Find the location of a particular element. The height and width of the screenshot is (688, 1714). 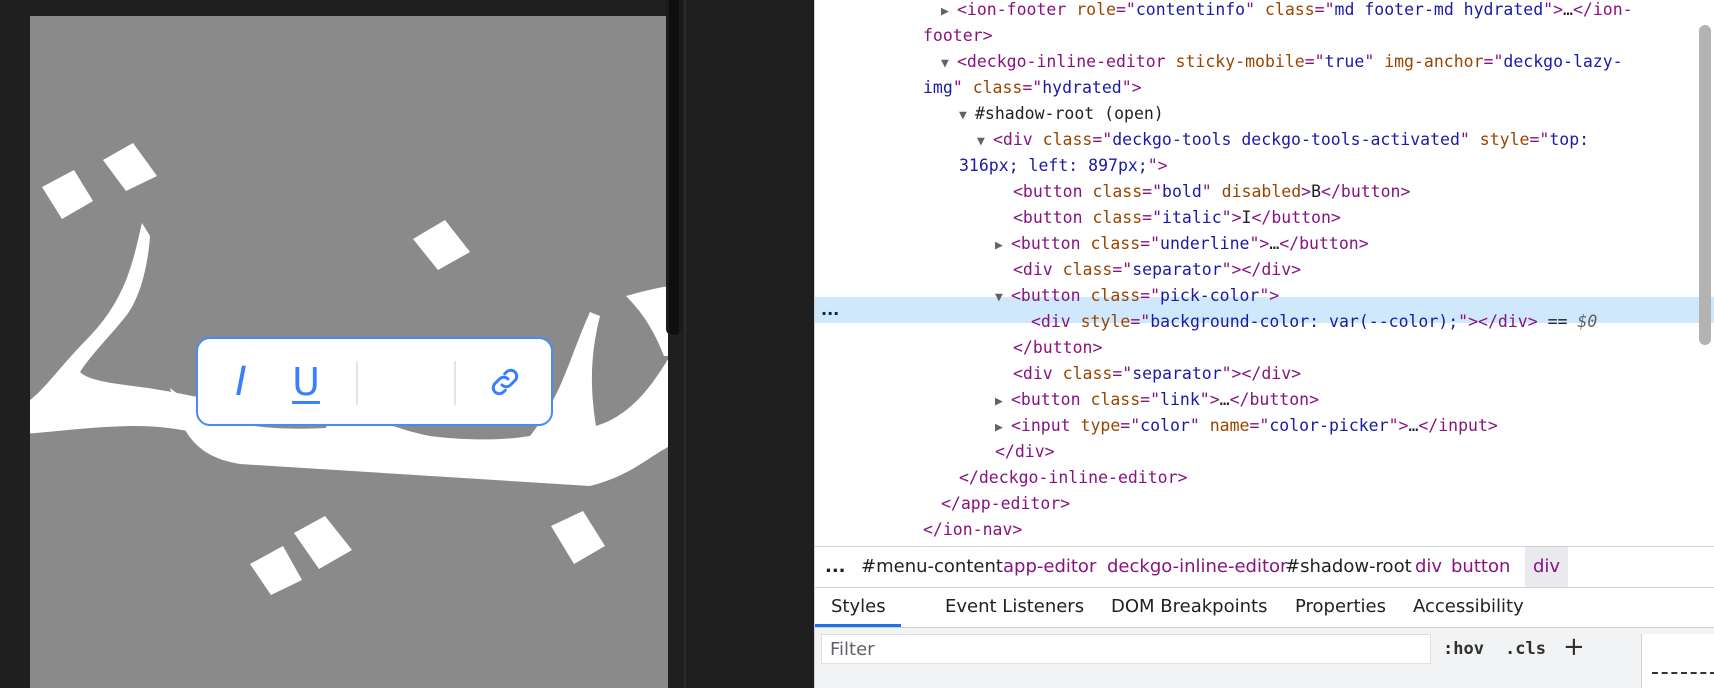

preview-scrollbar is located at coordinates (674, 167).